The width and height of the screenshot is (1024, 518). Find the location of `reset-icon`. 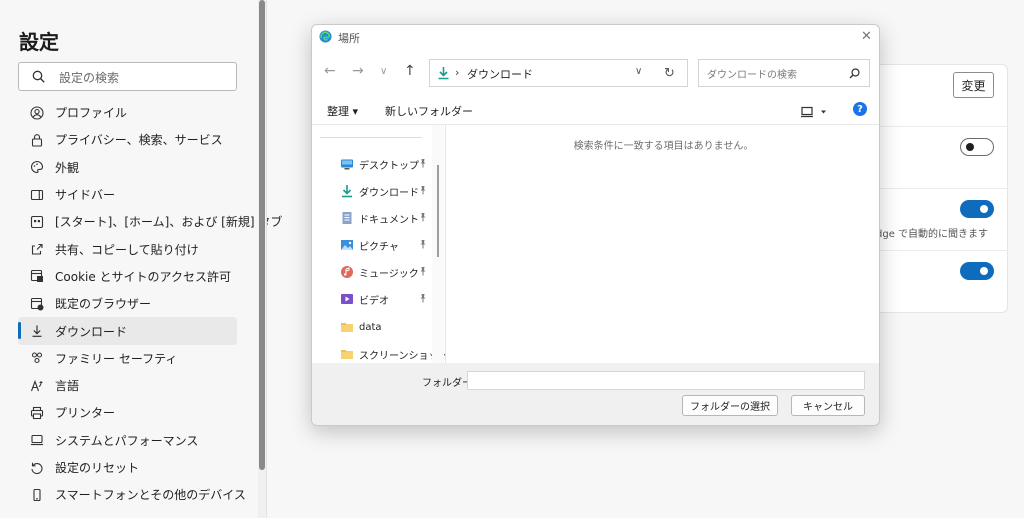

reset-icon is located at coordinates (37, 468).